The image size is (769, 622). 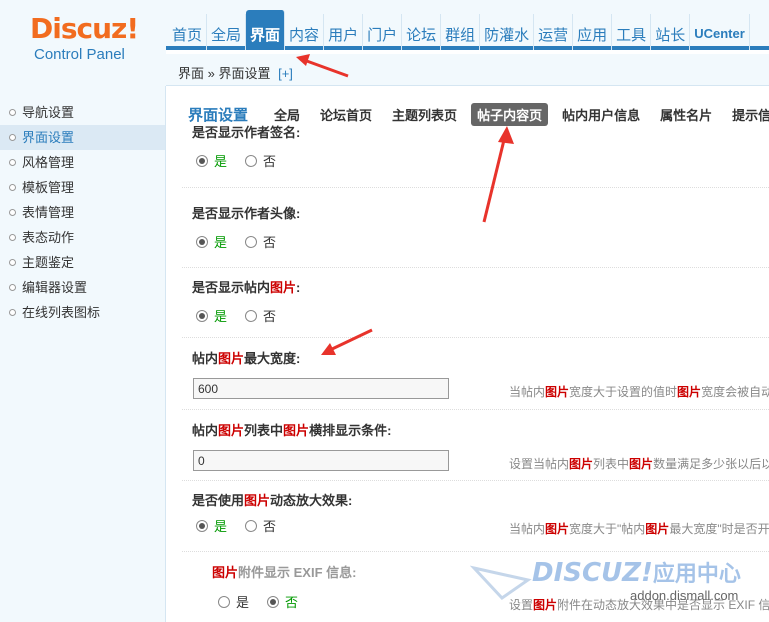 What do you see at coordinates (554, 32) in the screenshot?
I see `nav-item-extended: 运营` at bounding box center [554, 32].